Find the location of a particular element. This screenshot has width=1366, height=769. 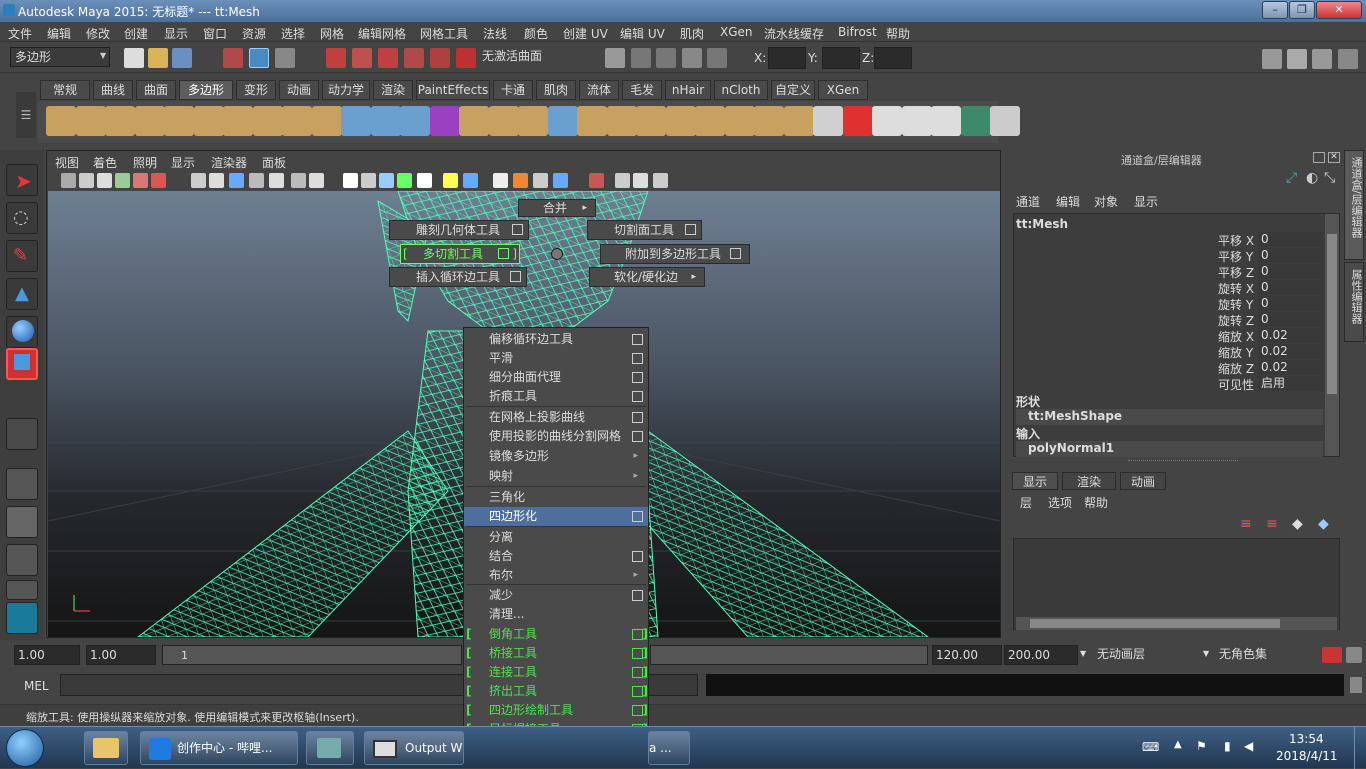

menu-set-dropdown: 多边形 is located at coordinates (60, 57).